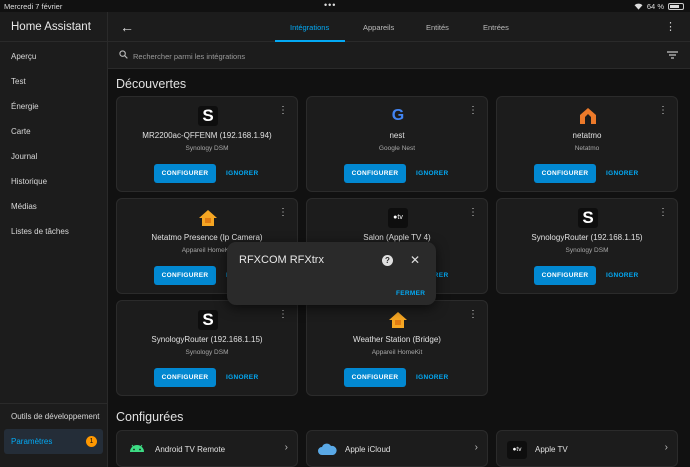 The width and height of the screenshot is (690, 467). I want to click on configured-label: Apple iCloud, so click(368, 449).